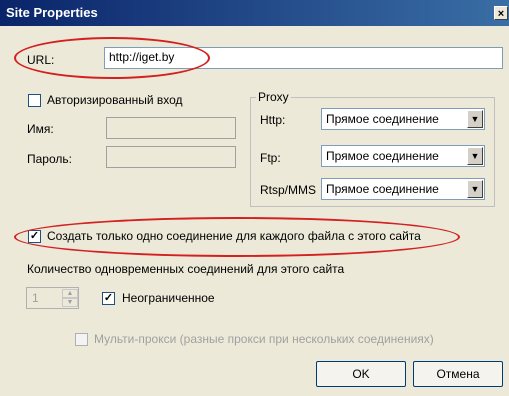 The height and width of the screenshot is (396, 509). I want to click on unlimited-checkbox: ✓, so click(108, 298).